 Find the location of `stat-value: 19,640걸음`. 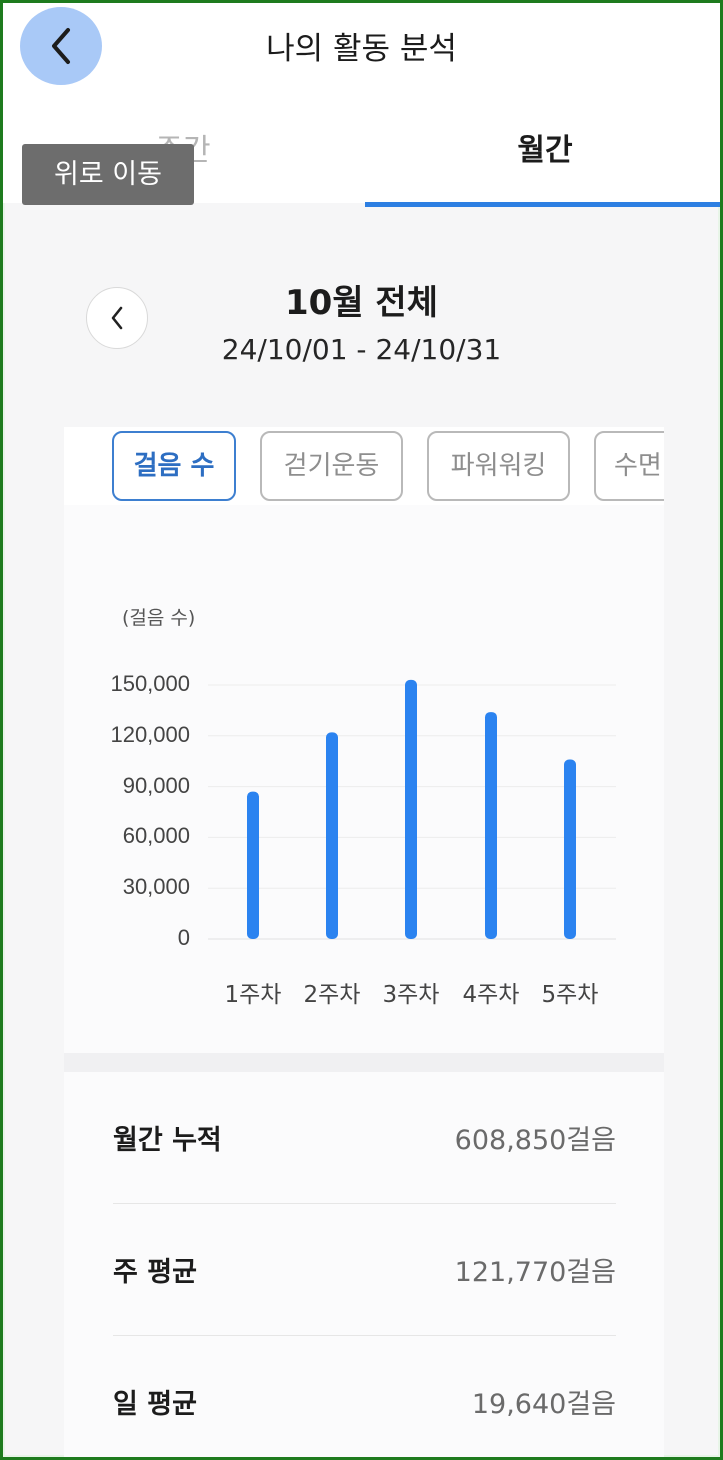

stat-value: 19,640걸음 is located at coordinates (543, 1404).